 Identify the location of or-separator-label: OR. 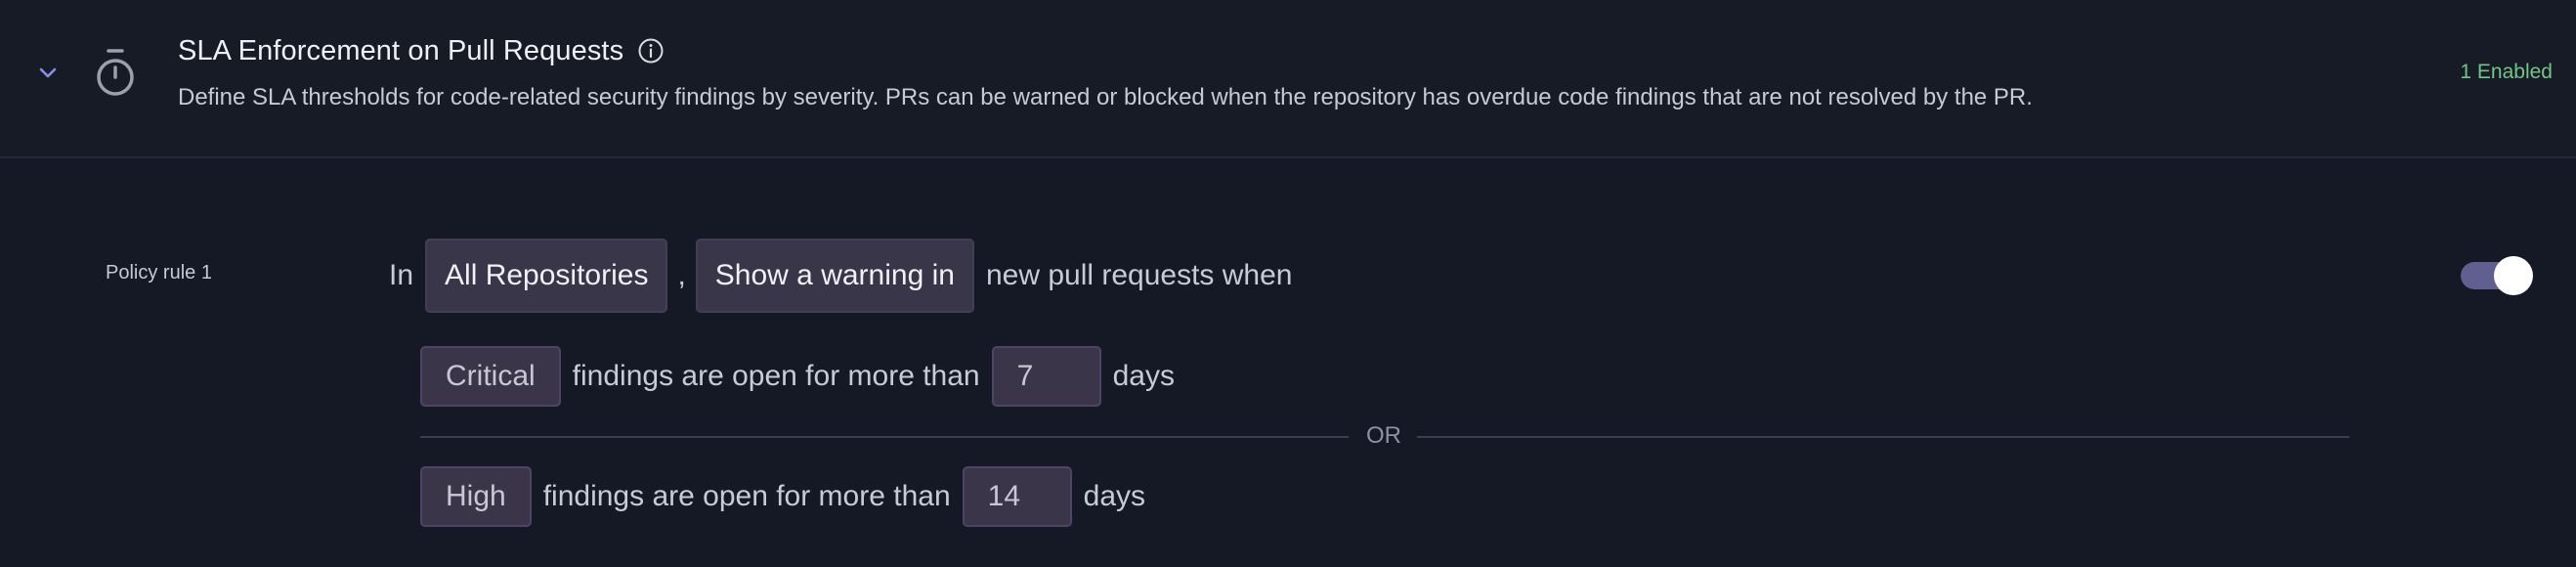
(1383, 435).